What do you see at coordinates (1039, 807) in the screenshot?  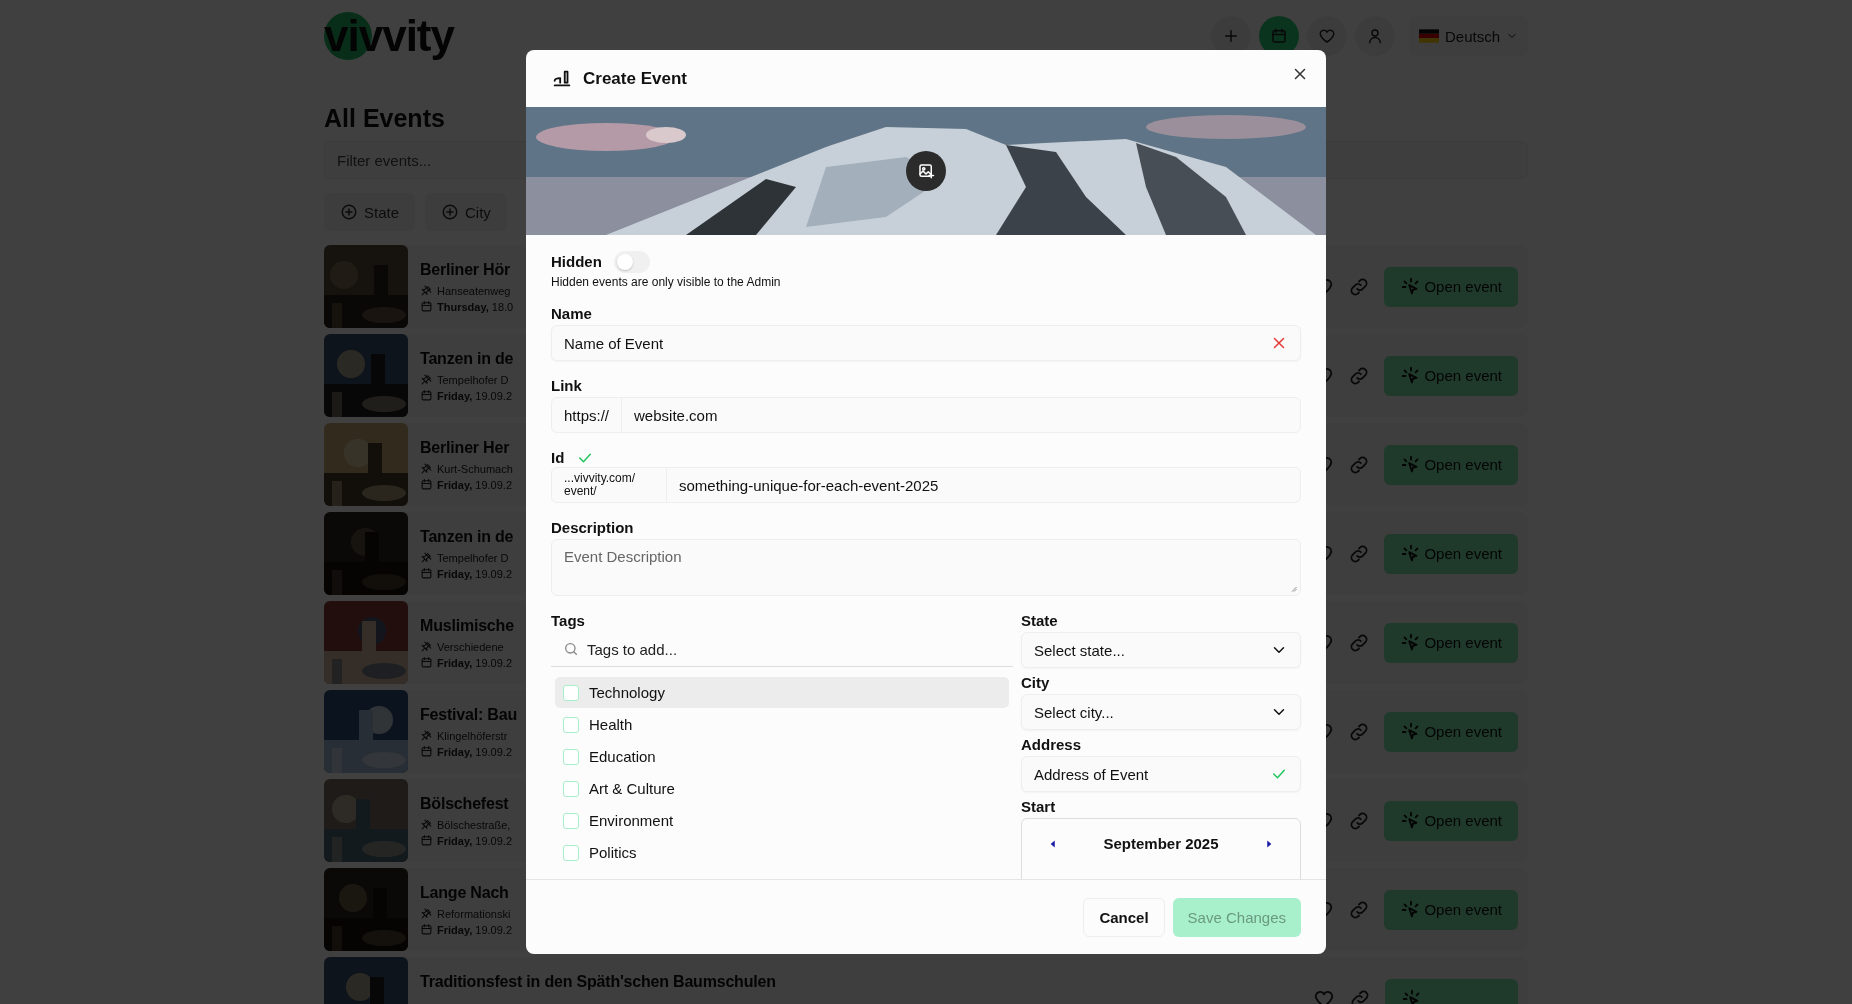 I see `field-label: Start` at bounding box center [1039, 807].